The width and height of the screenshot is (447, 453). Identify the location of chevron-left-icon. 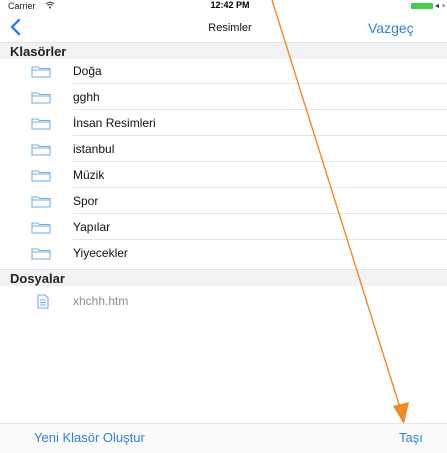
(15, 27).